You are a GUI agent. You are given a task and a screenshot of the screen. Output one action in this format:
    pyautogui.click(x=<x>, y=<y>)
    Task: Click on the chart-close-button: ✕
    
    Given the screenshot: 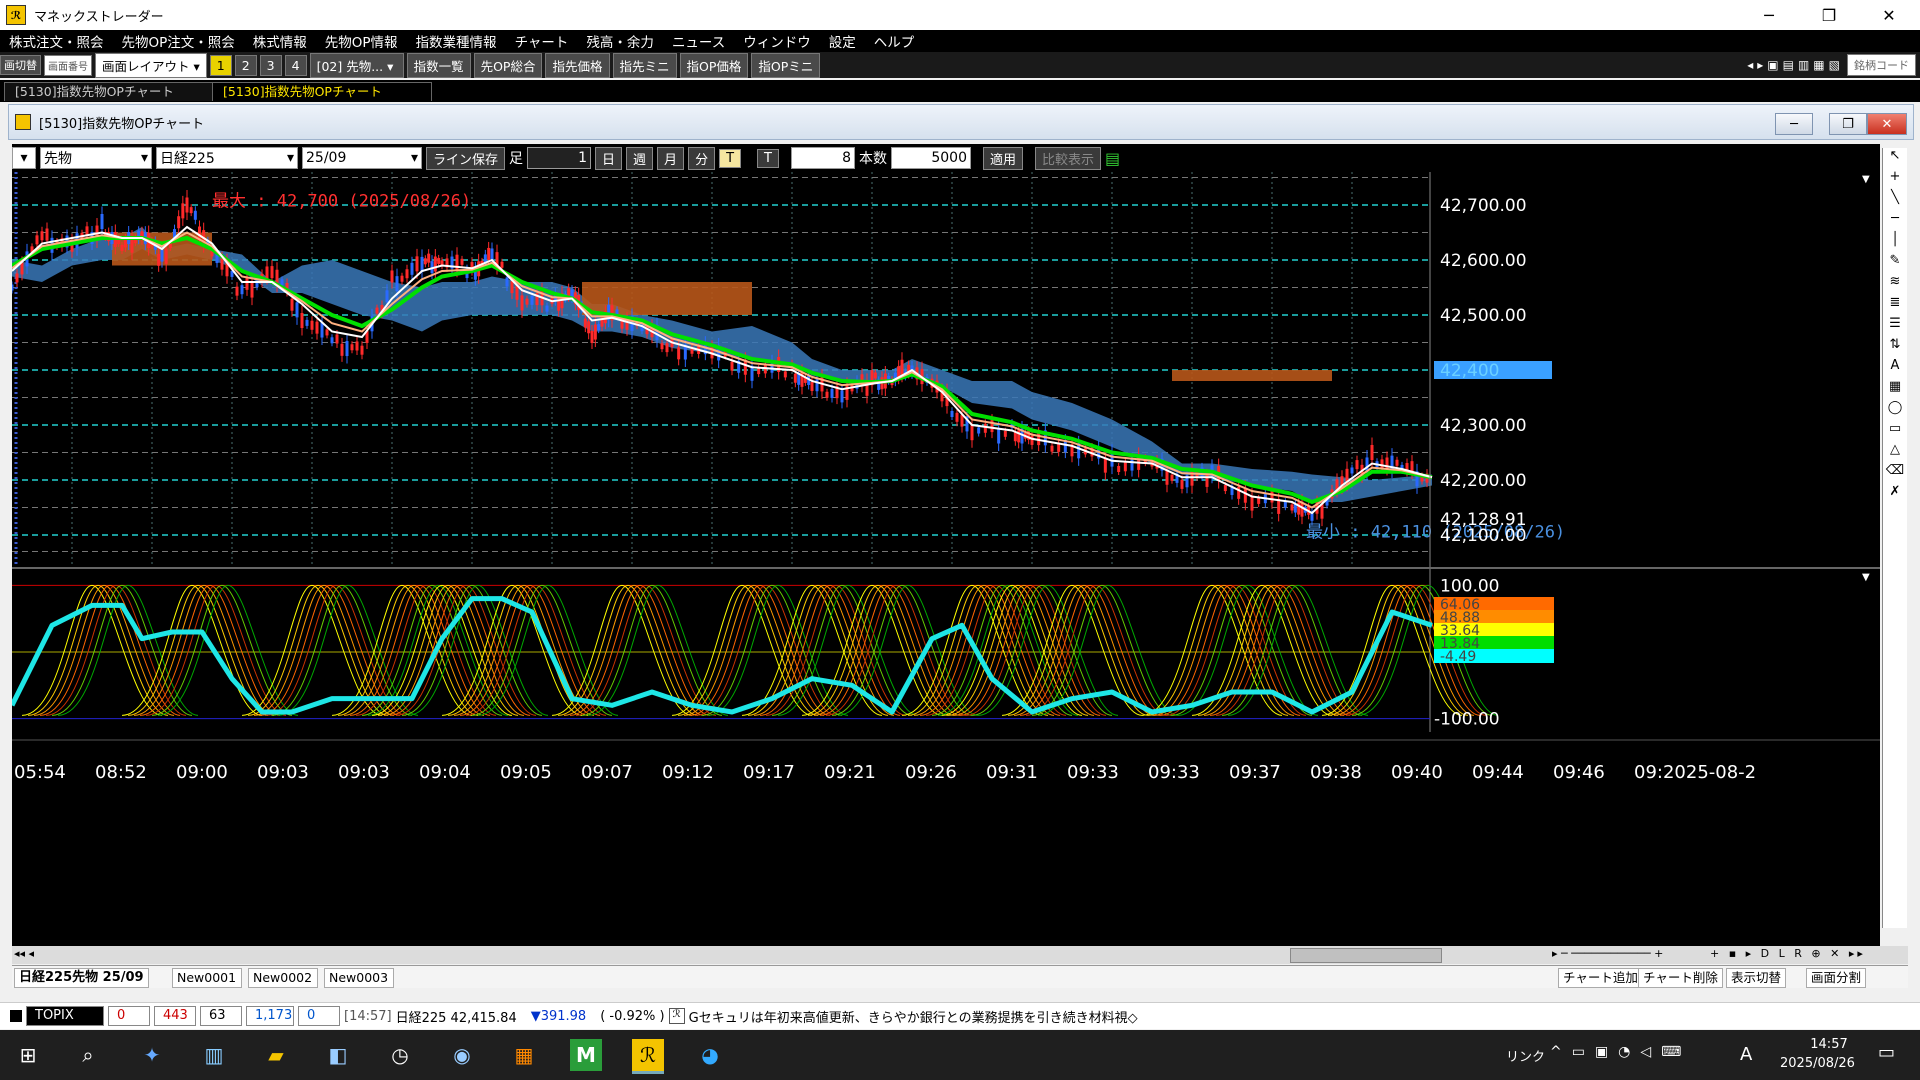 What is the action you would take?
    pyautogui.click(x=1887, y=124)
    